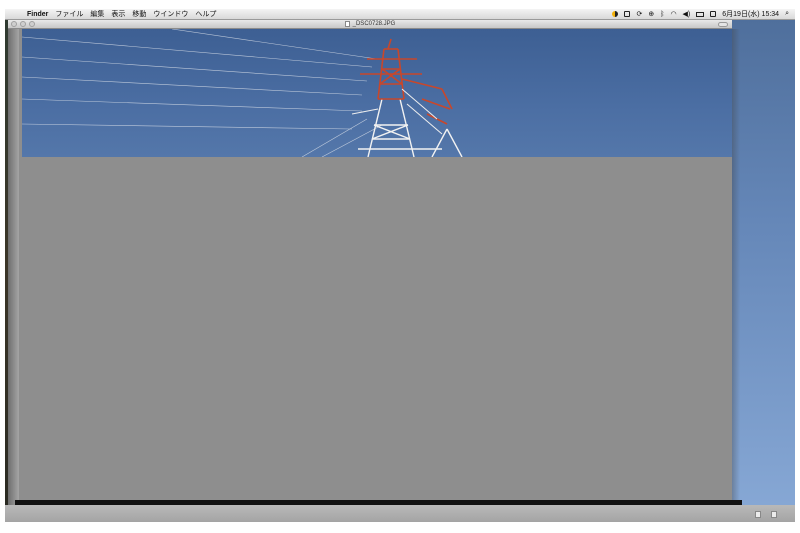 The image size is (800, 533). Describe the element at coordinates (713, 14) in the screenshot. I see `input-menu-icon` at that location.